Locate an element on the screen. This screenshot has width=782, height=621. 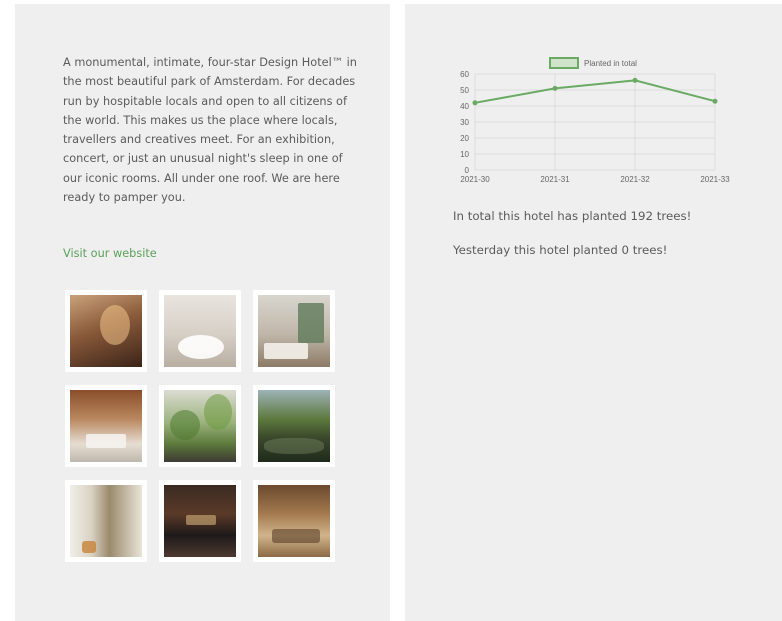
y-tick-label-5: 50 is located at coordinates (464, 90).